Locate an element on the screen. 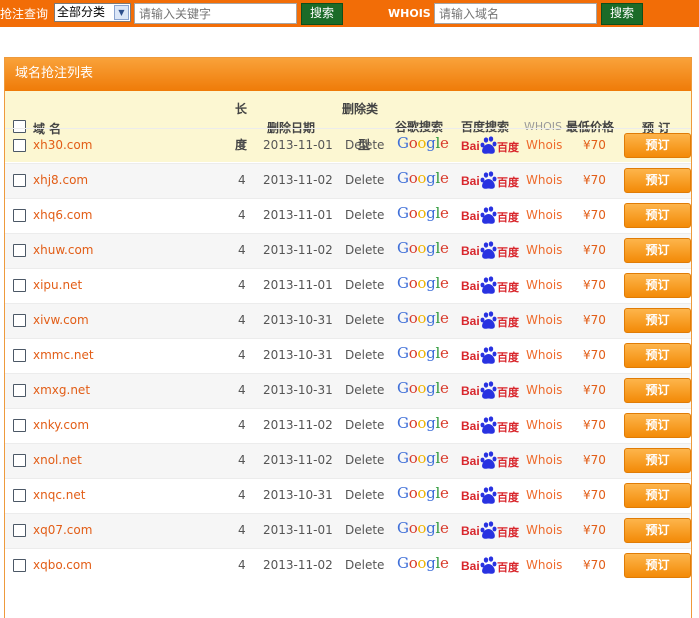 The width and height of the screenshot is (699, 618). domain-link: xhj8.com is located at coordinates (60, 180).